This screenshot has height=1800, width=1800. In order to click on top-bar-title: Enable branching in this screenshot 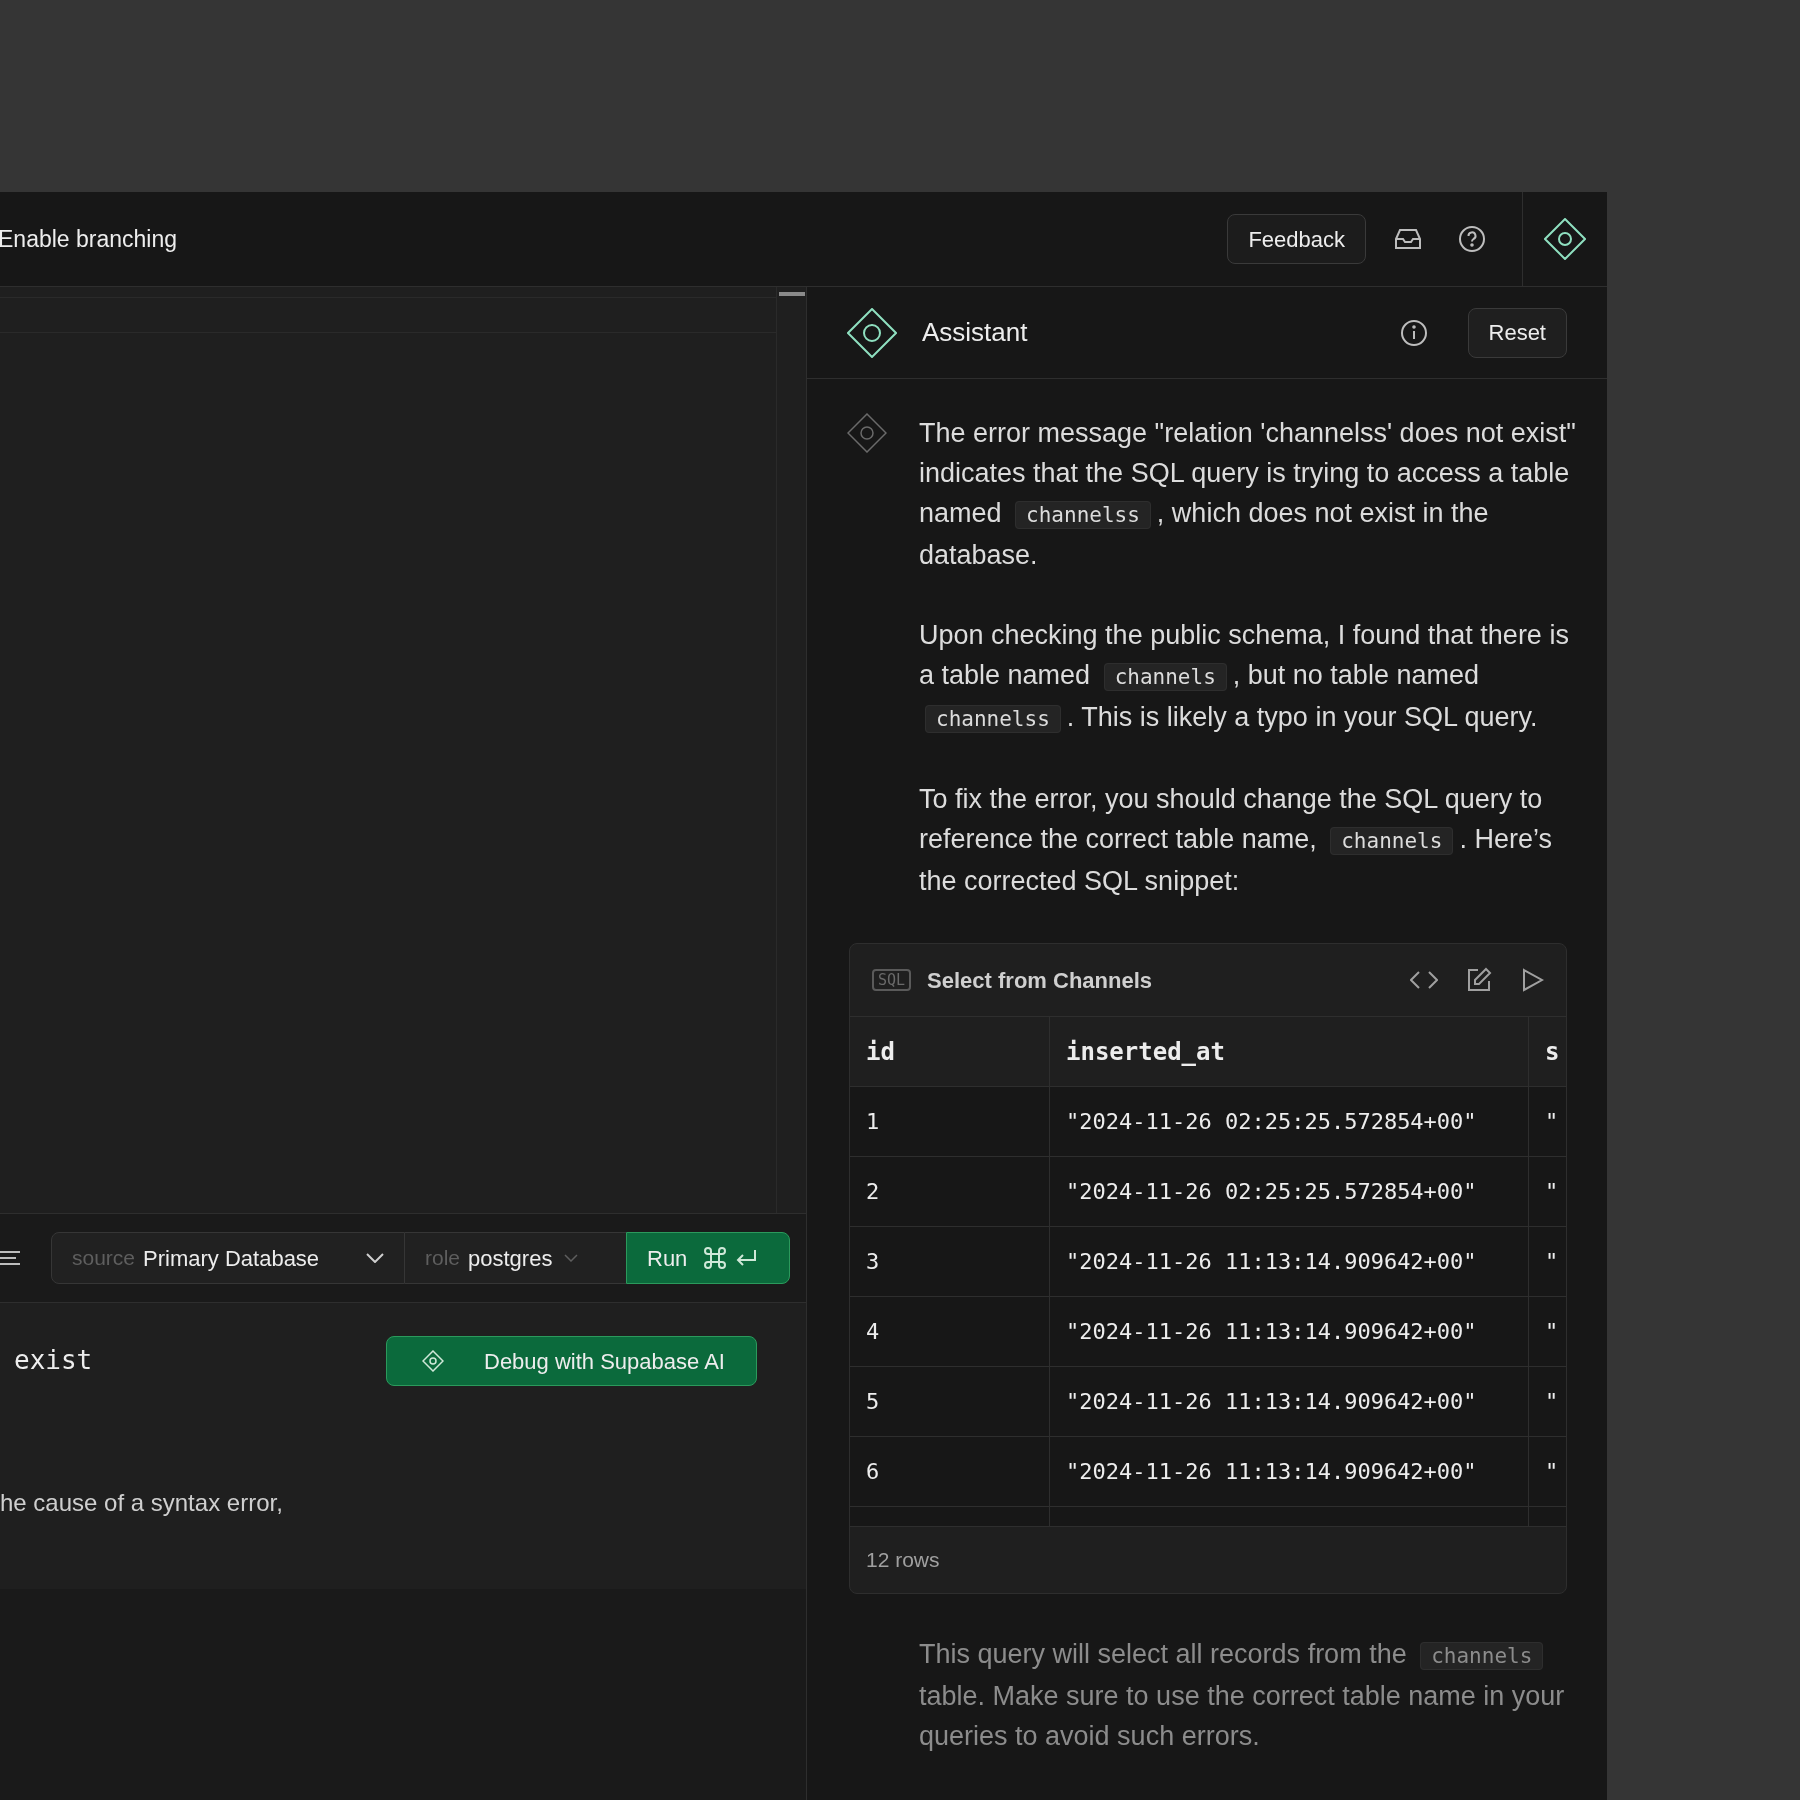, I will do `click(89, 239)`.